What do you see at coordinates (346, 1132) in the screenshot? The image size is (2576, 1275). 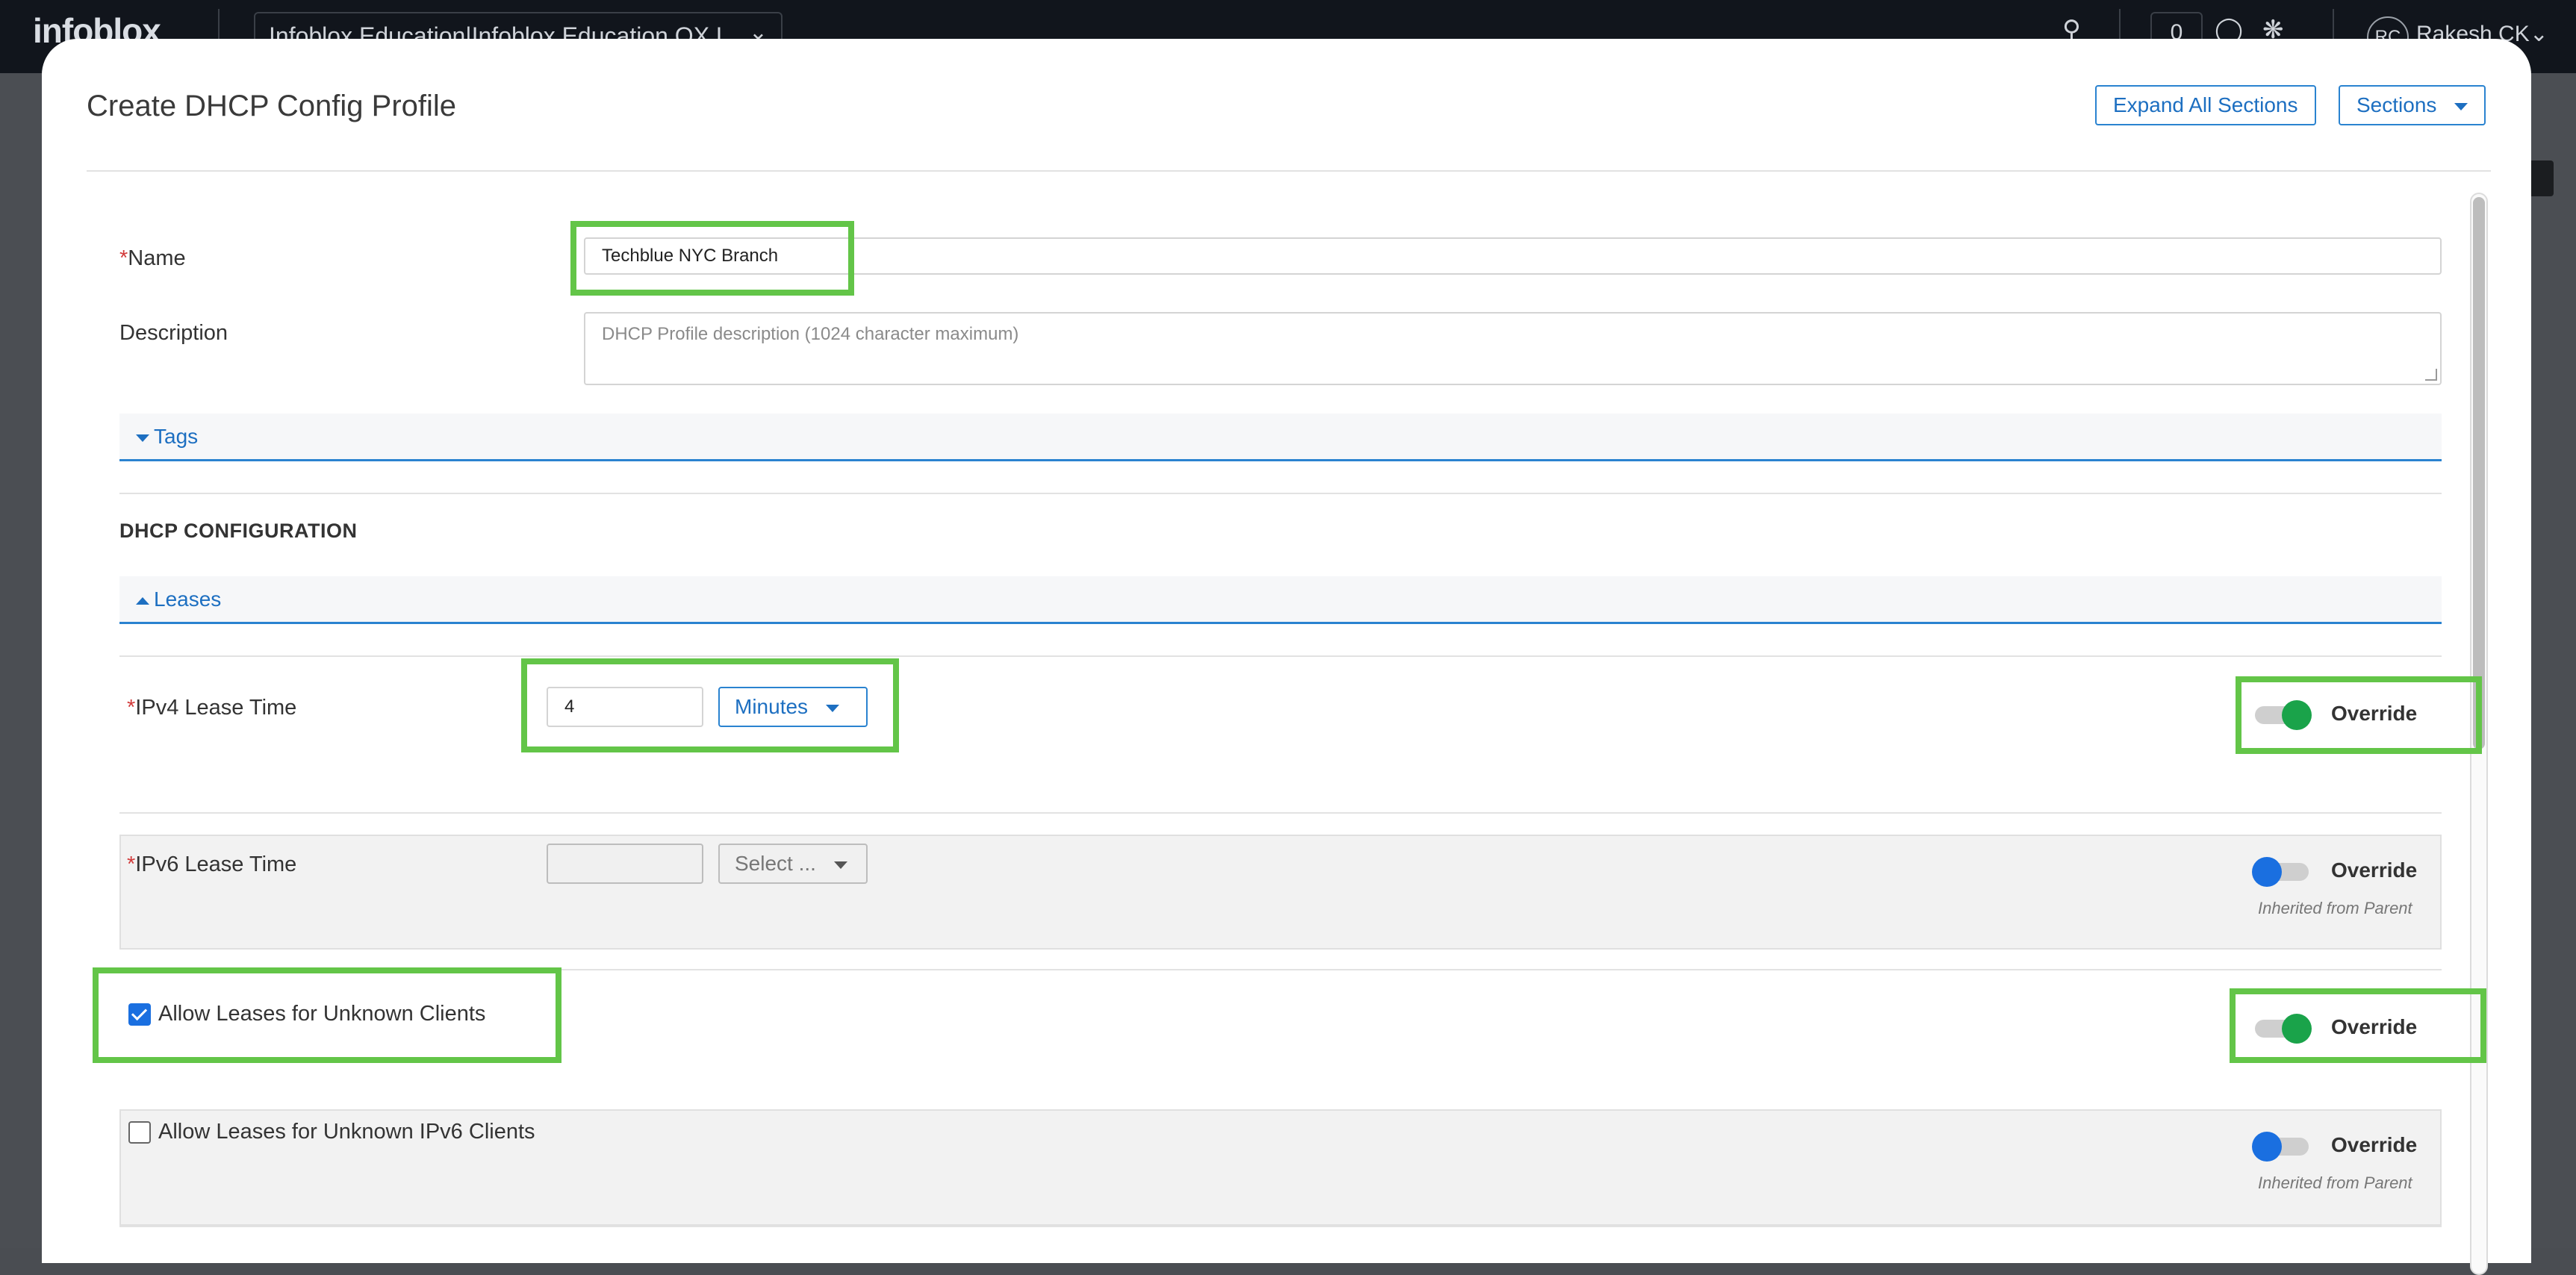 I see `unknown-ipv6-clients-label: Allow Leases for Unknown IPv6 Clients` at bounding box center [346, 1132].